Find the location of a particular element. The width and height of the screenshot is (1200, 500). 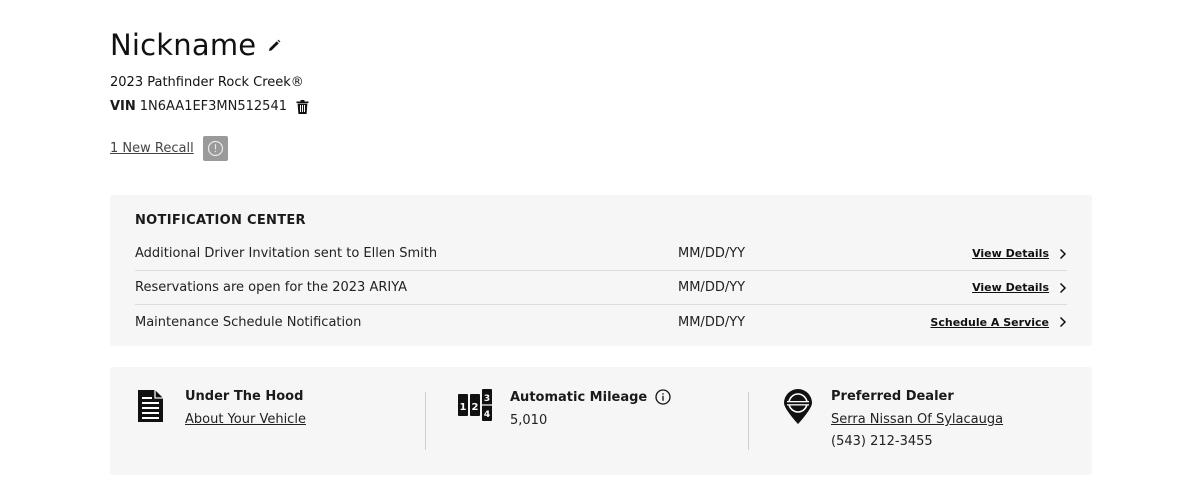

notification-action: Schedule A Service is located at coordinates (972, 322).